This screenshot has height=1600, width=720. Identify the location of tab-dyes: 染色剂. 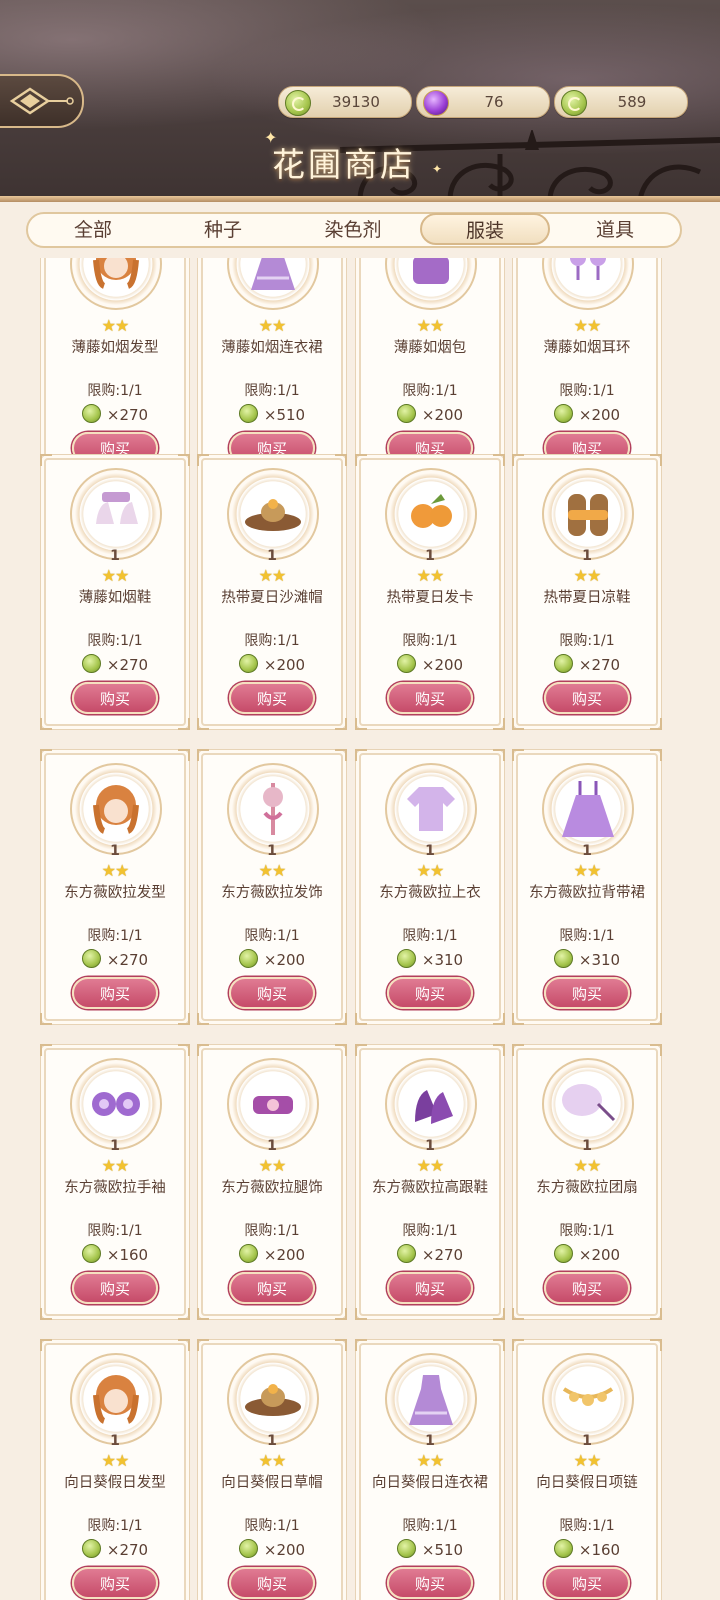
(353, 230).